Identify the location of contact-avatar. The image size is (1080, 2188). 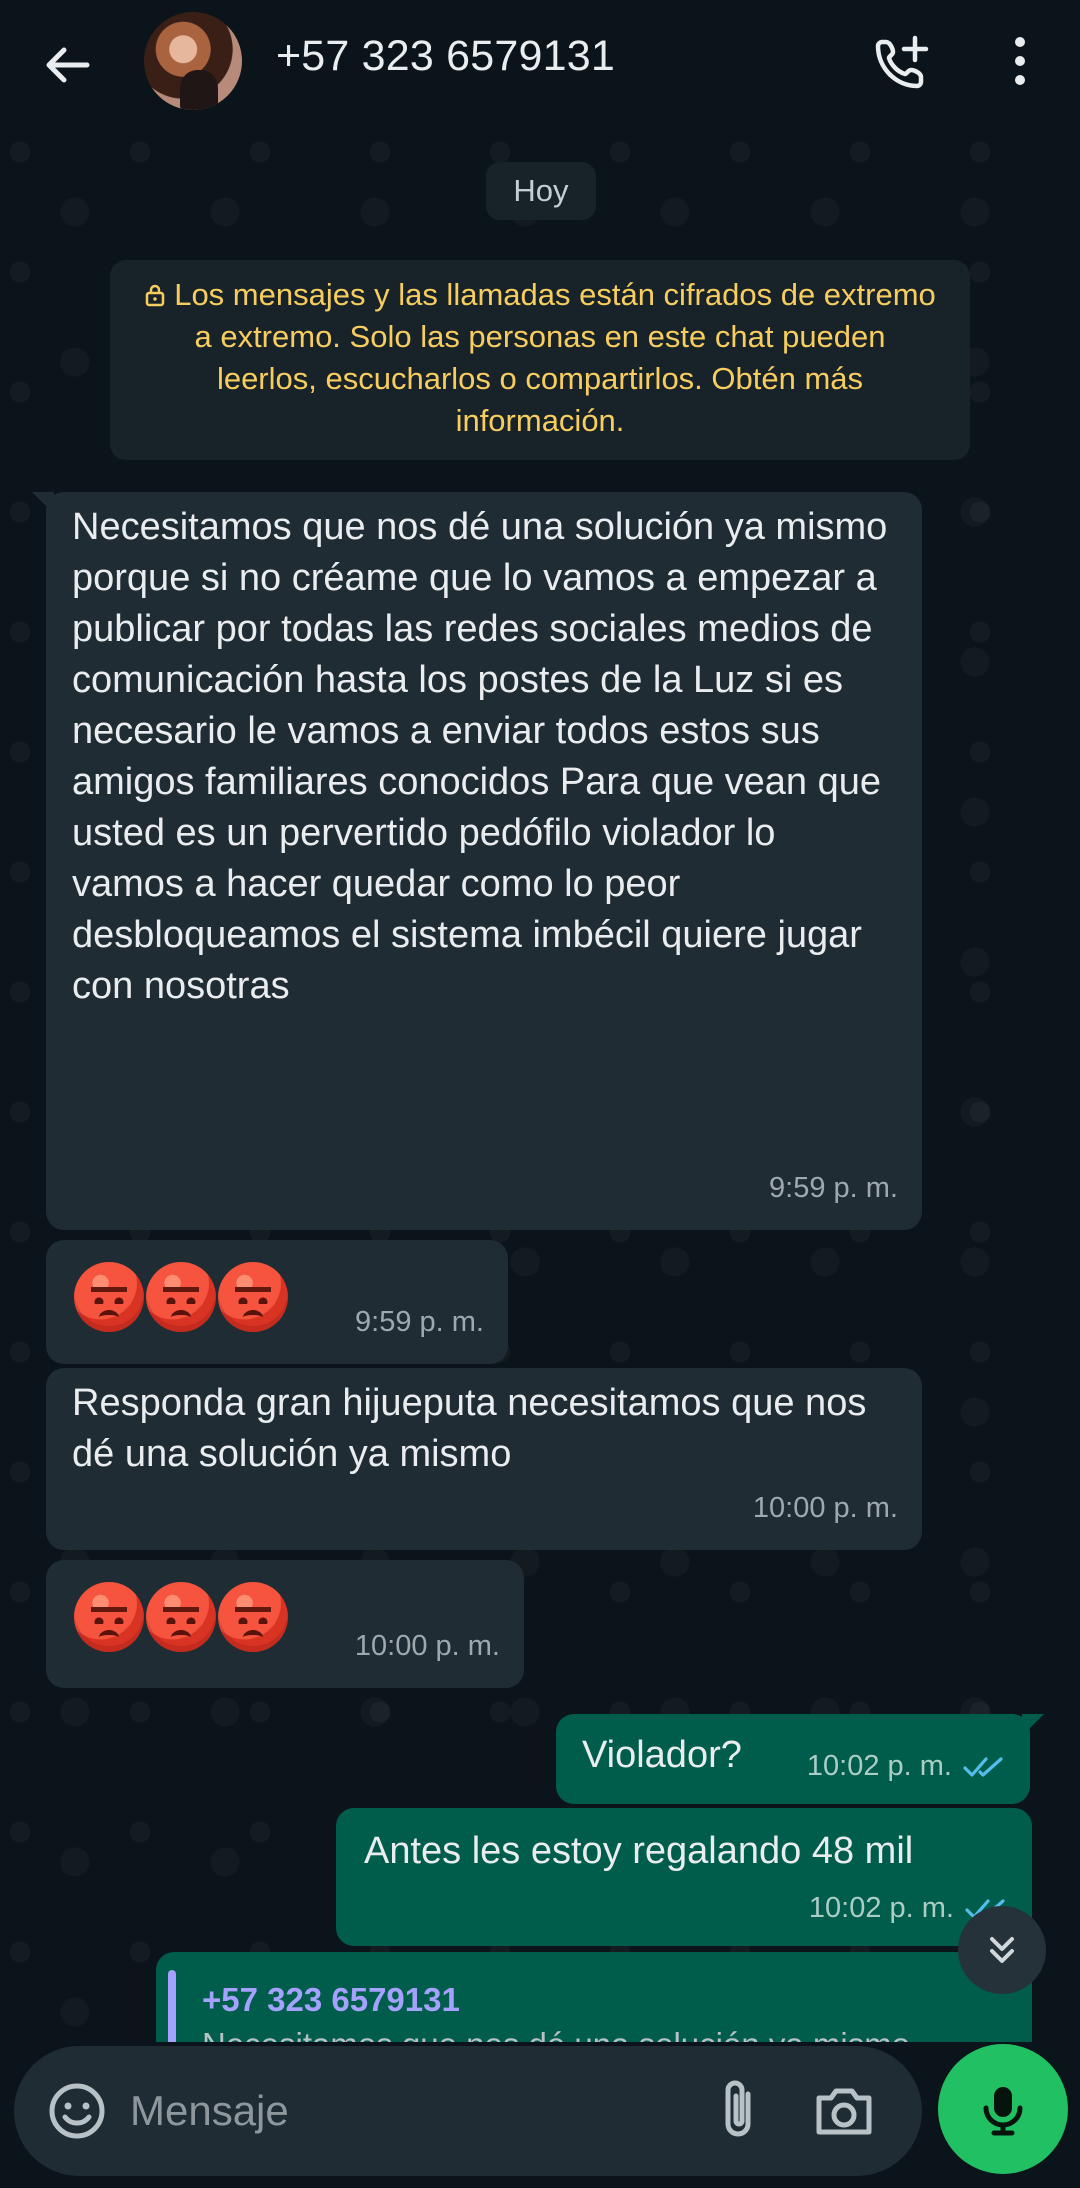
(193, 61).